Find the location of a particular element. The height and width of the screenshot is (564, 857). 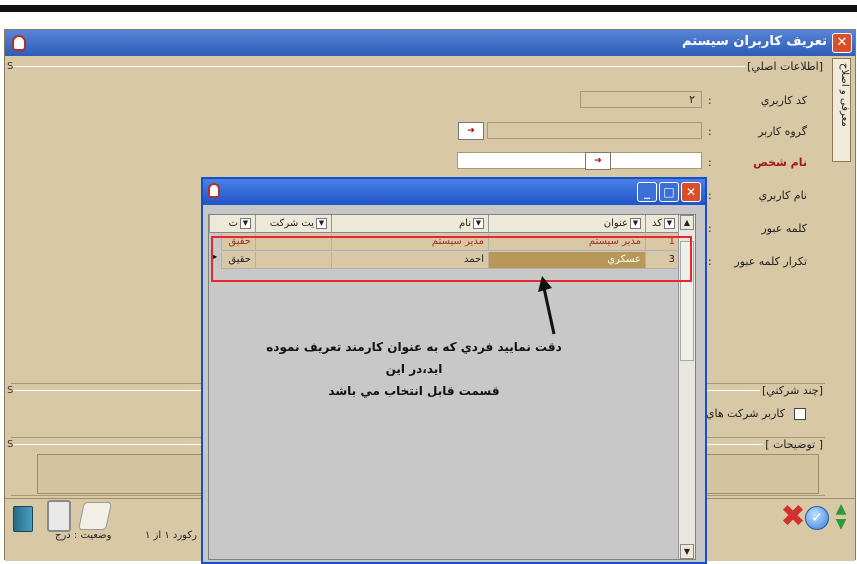

user-group-label: گروه كاربر is located at coordinates (782, 131).